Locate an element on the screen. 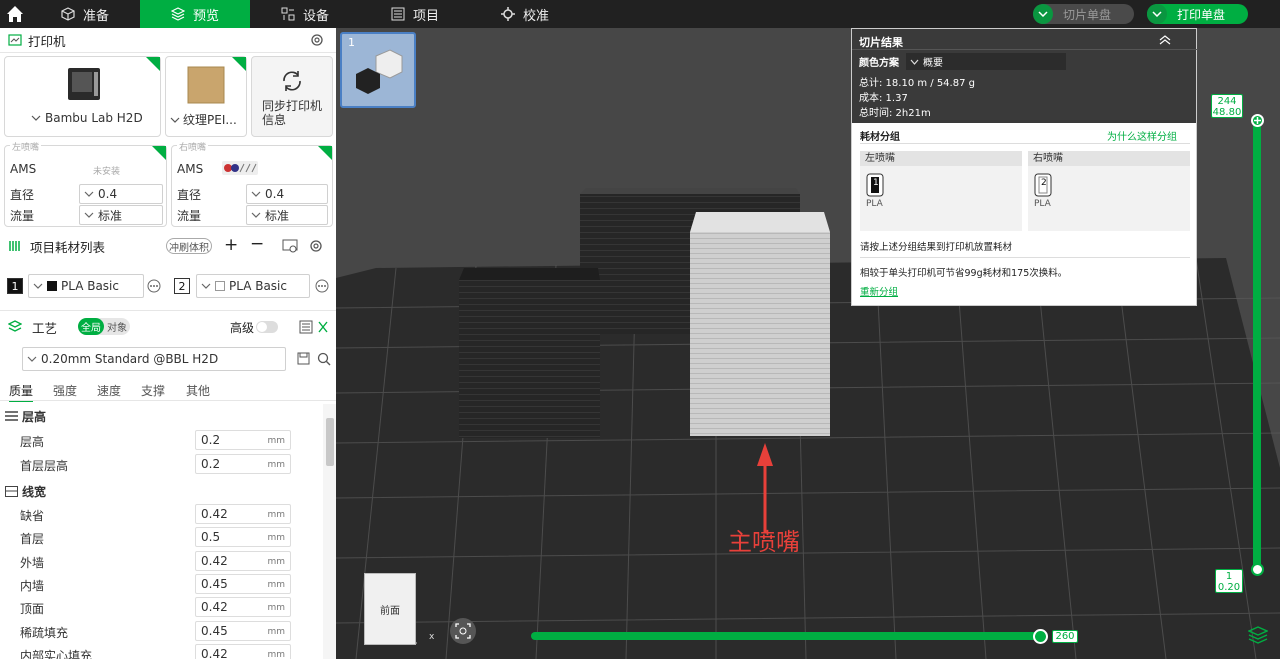 The image size is (1280, 659). print-plate-button: 打印单盘 is located at coordinates (1197, 14).